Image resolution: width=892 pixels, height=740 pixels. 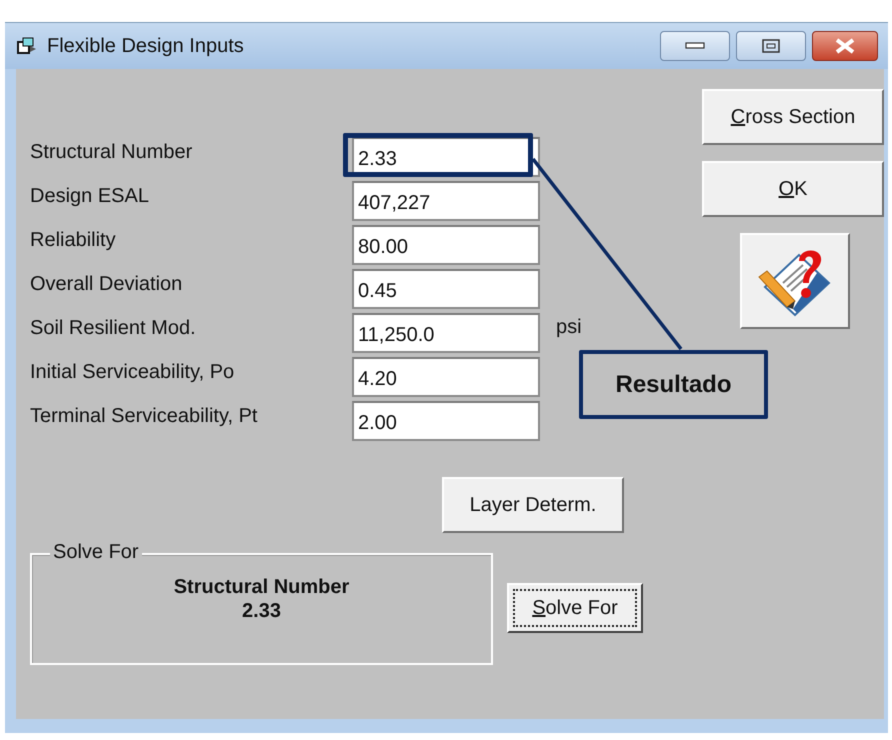 What do you see at coordinates (146, 46) in the screenshot?
I see `window-title: Flexible Design Inputs` at bounding box center [146, 46].